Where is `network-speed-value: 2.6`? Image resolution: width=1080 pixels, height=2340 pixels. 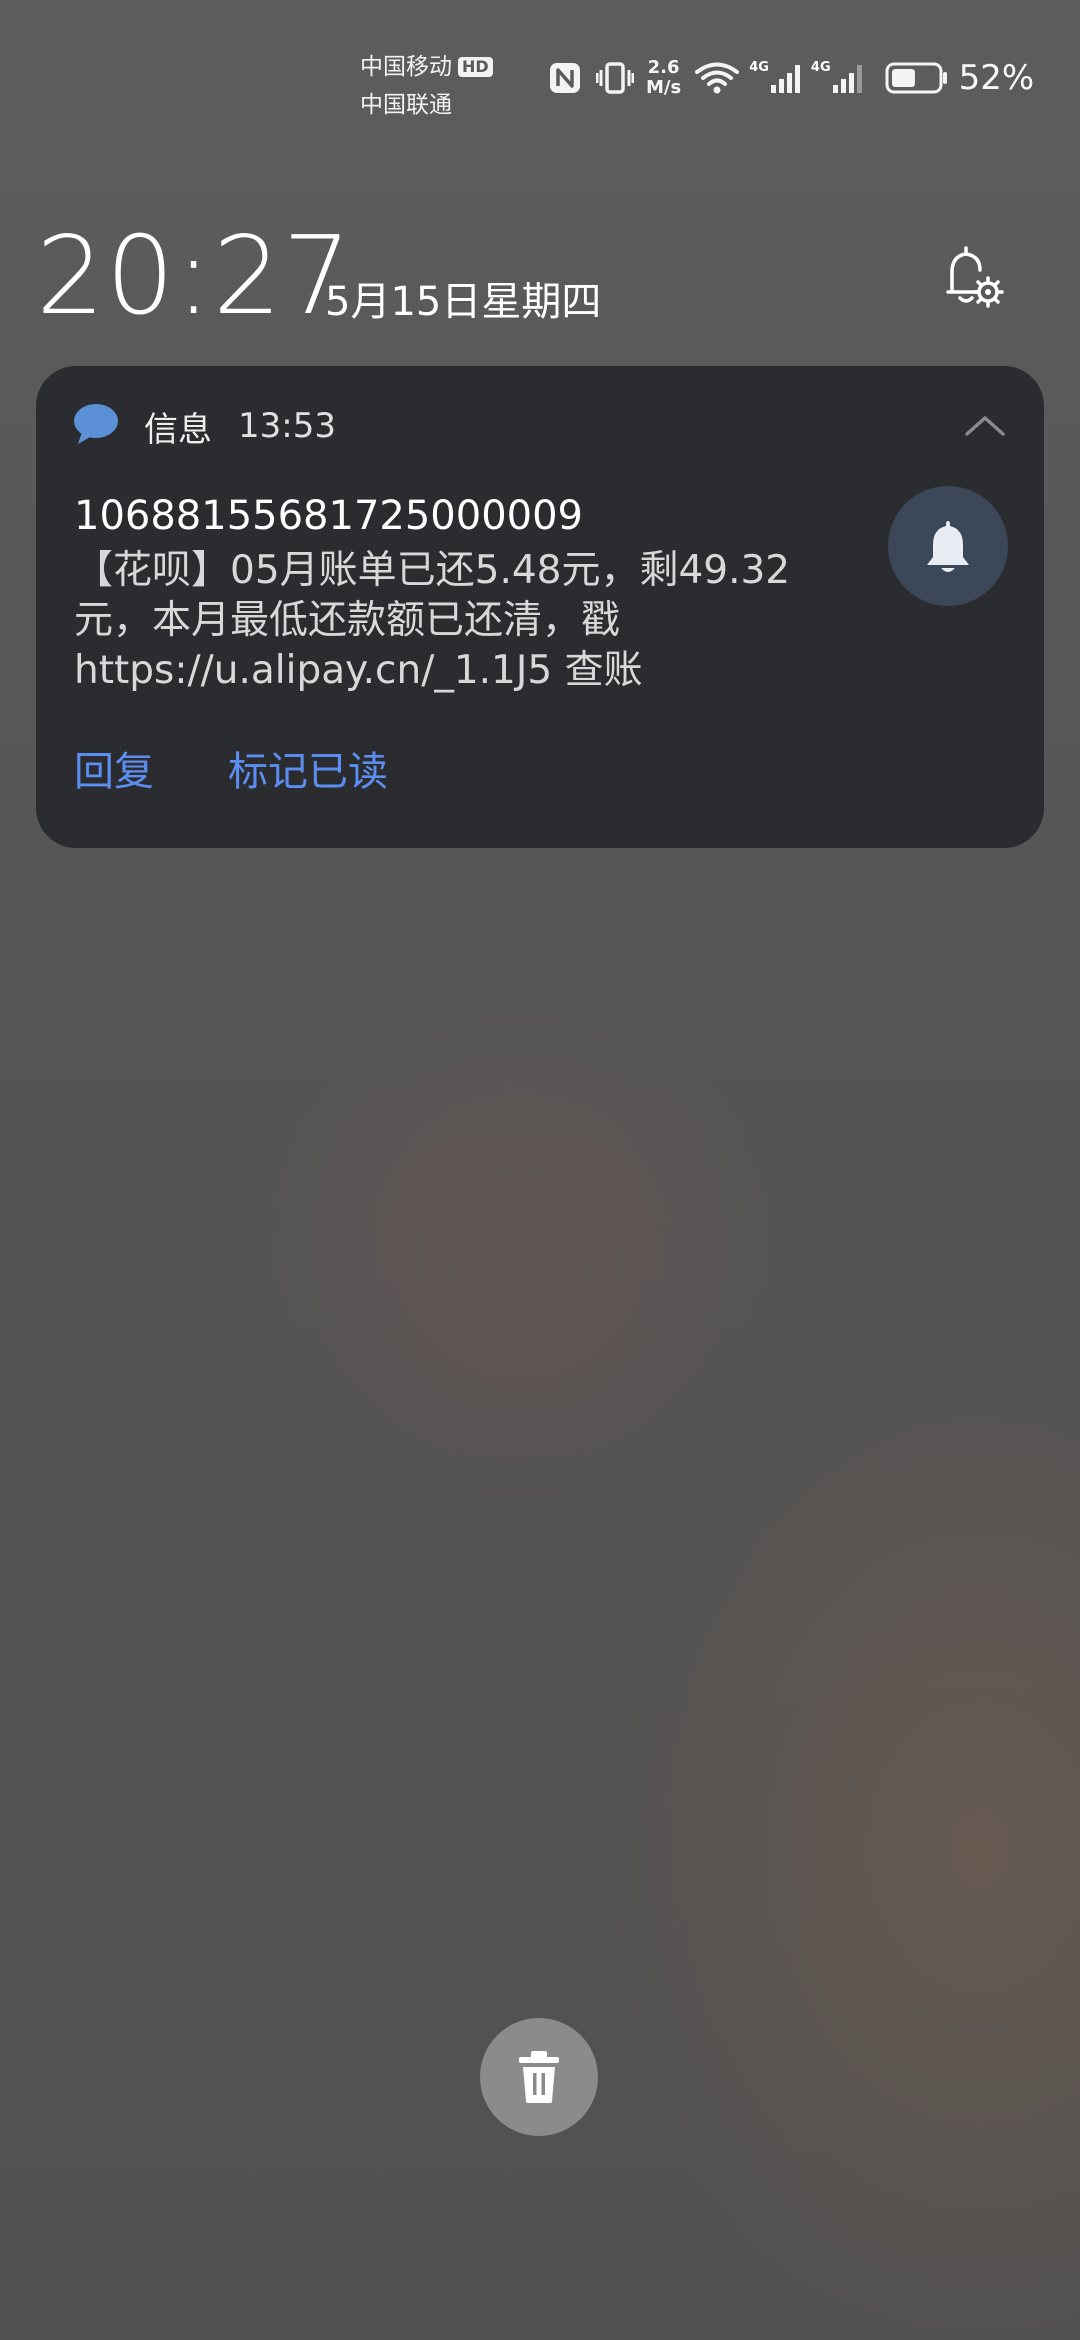
network-speed-value: 2.6 is located at coordinates (663, 67).